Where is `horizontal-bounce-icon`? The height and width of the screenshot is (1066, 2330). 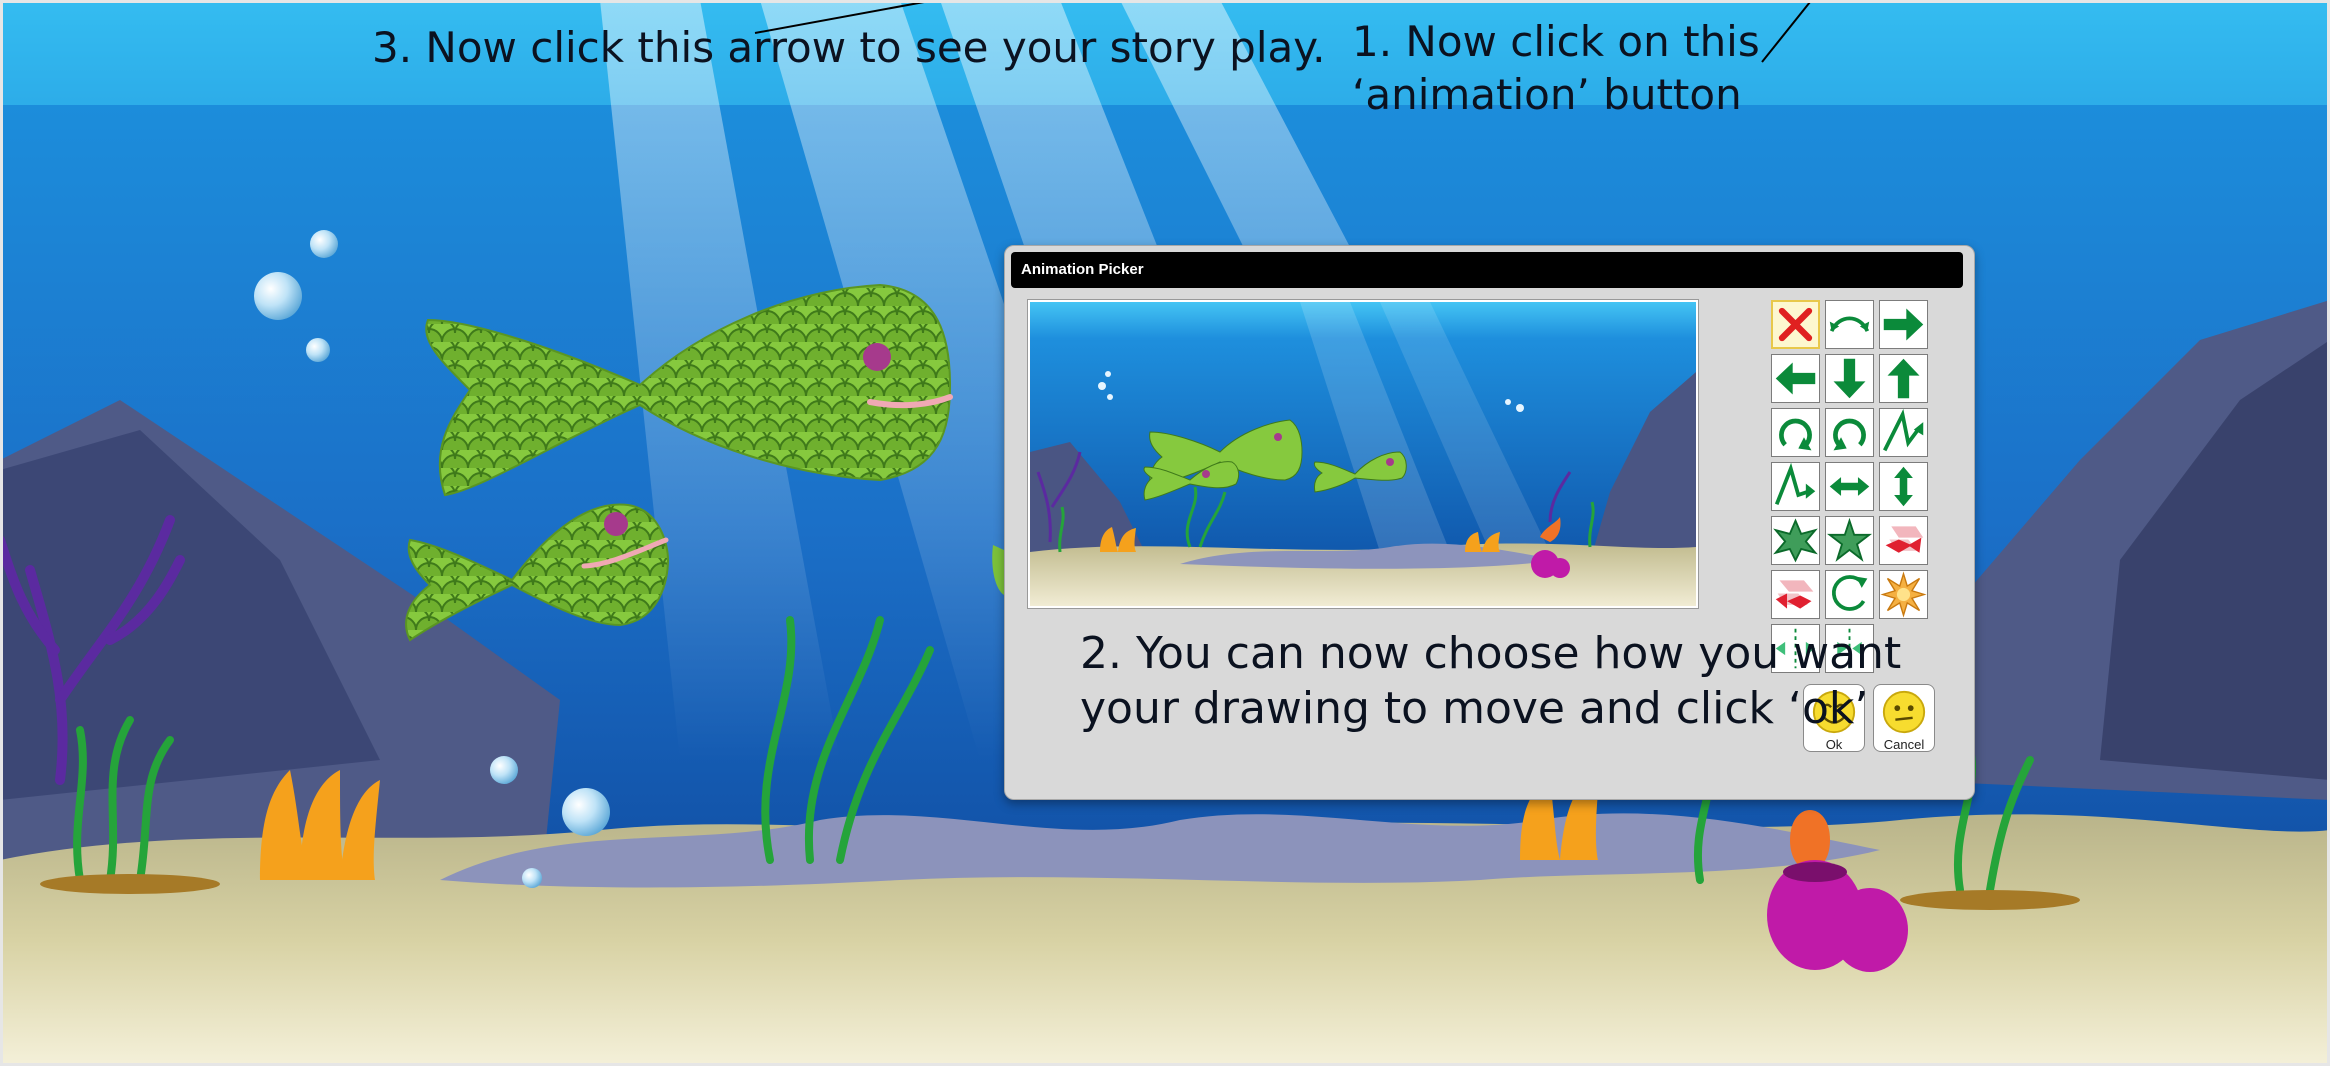 horizontal-bounce-icon is located at coordinates (1849, 486).